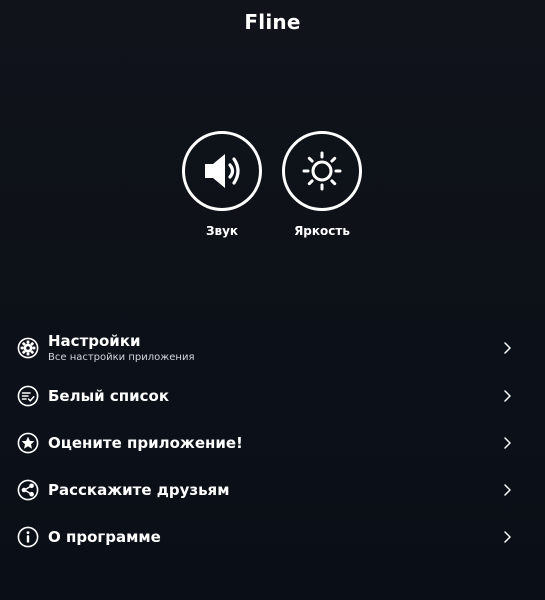 The image size is (545, 600). I want to click on menu-item-about-label: О программе, so click(104, 536).